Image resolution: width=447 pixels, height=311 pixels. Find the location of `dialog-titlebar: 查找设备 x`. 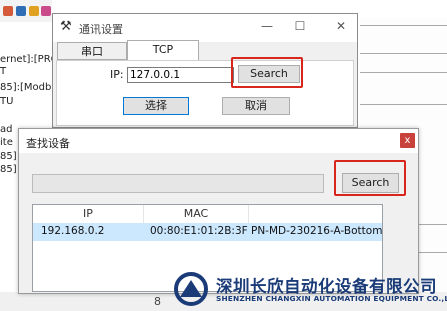

dialog-titlebar: 查找设备 x is located at coordinates (218, 141).